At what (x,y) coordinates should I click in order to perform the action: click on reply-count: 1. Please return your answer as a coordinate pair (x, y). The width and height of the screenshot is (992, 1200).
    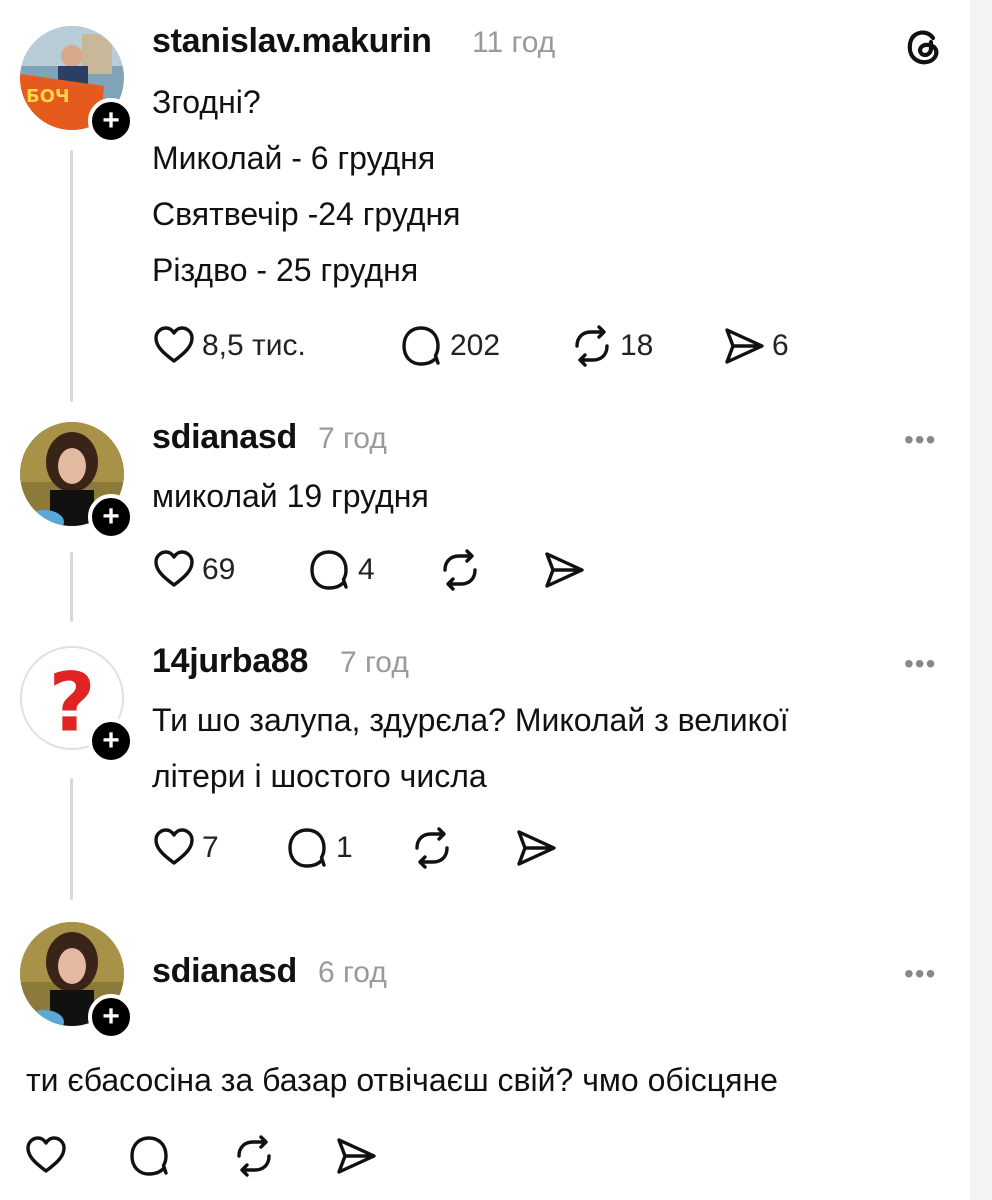
    Looking at the image, I should click on (344, 847).